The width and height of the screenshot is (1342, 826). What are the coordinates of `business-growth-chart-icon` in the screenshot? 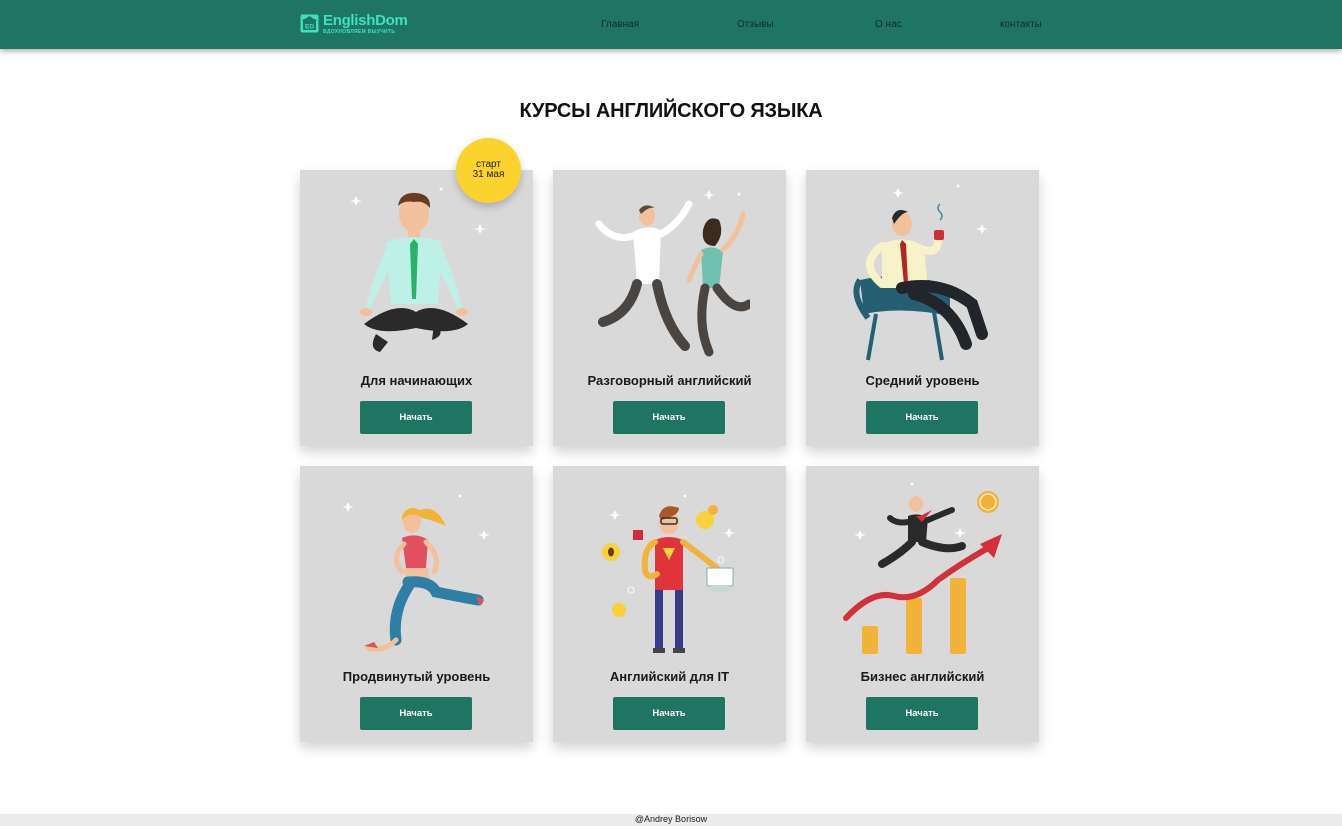 It's located at (922, 568).